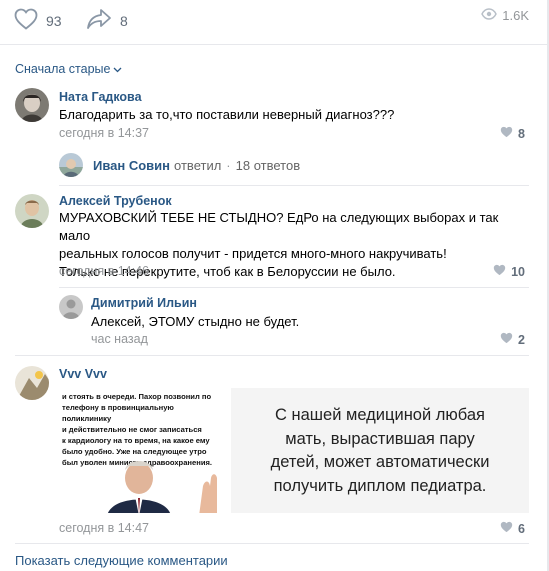  What do you see at coordinates (54, 20) in the screenshot?
I see `like-count: 93` at bounding box center [54, 20].